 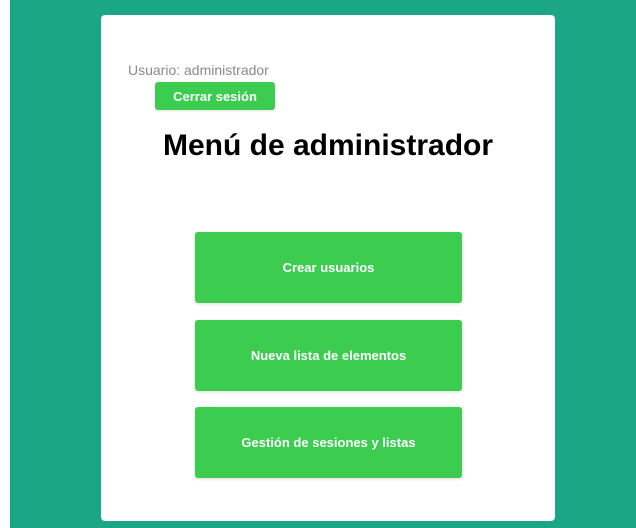 I want to click on create-users-button: Crear usuarios, so click(x=328, y=267).